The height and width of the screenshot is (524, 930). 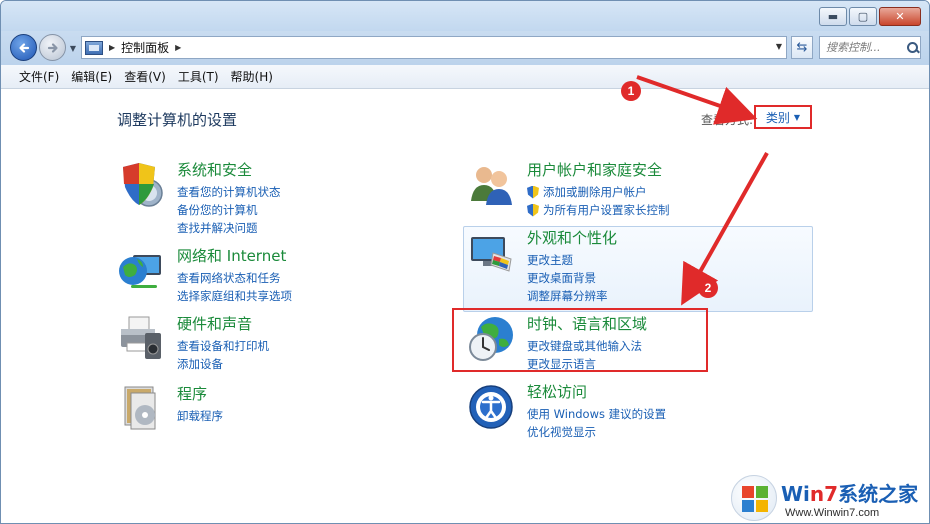 I want to click on category-title: 硬件和声音, so click(x=214, y=323).